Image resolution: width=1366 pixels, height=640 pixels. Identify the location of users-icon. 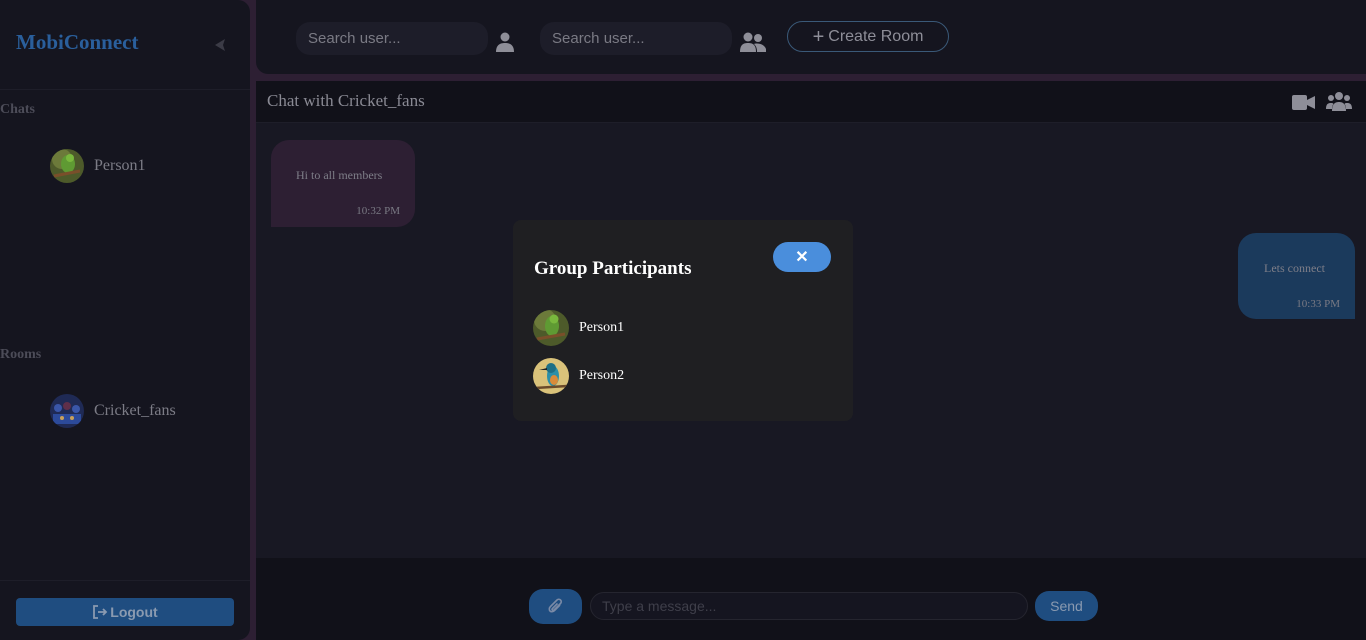
(753, 42).